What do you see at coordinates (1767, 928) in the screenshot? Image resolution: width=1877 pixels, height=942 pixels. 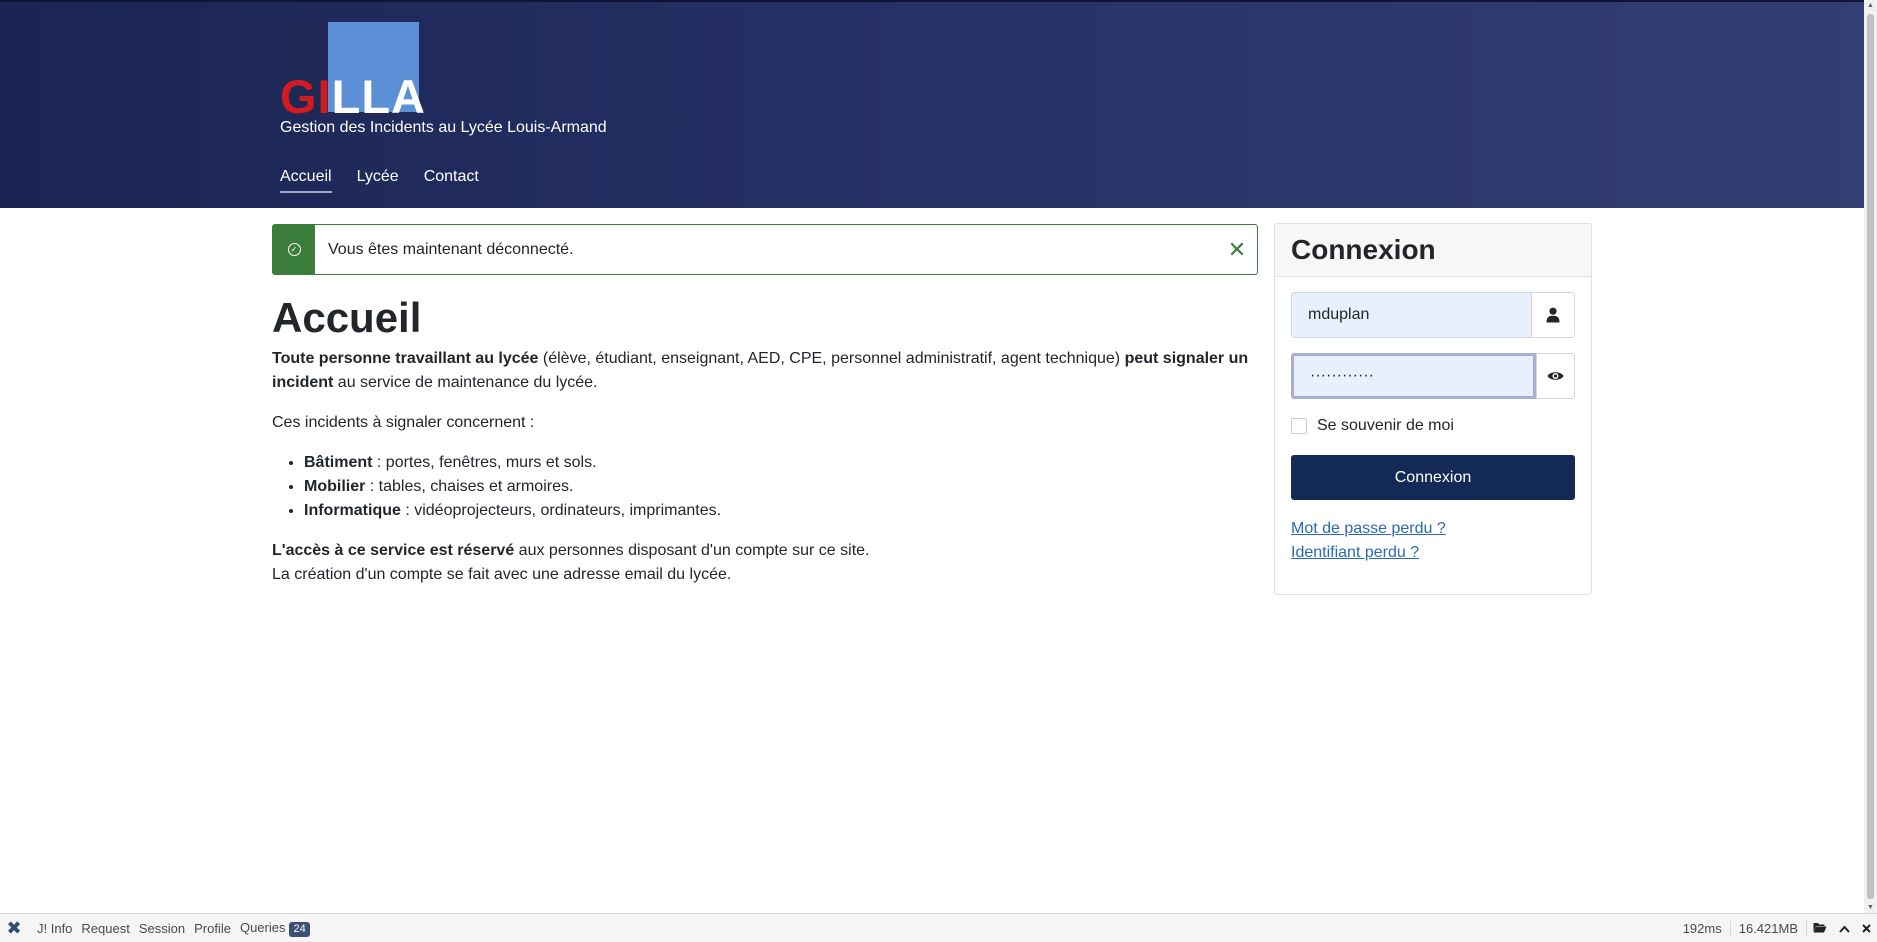 I see `debug-memory: 16.421MB` at bounding box center [1767, 928].